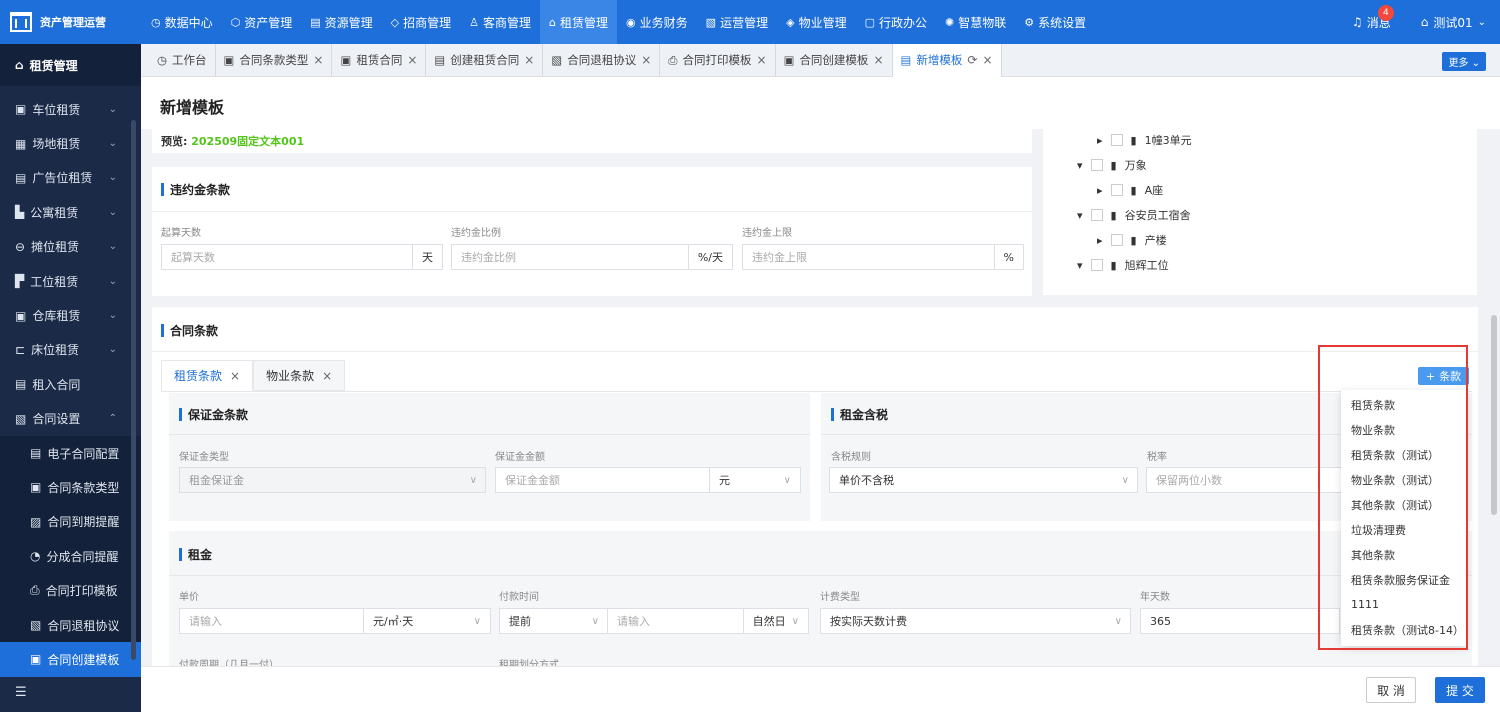  Describe the element at coordinates (379, 60) in the screenshot. I see `tab-2: ▣ 租赁合同 ×` at that location.